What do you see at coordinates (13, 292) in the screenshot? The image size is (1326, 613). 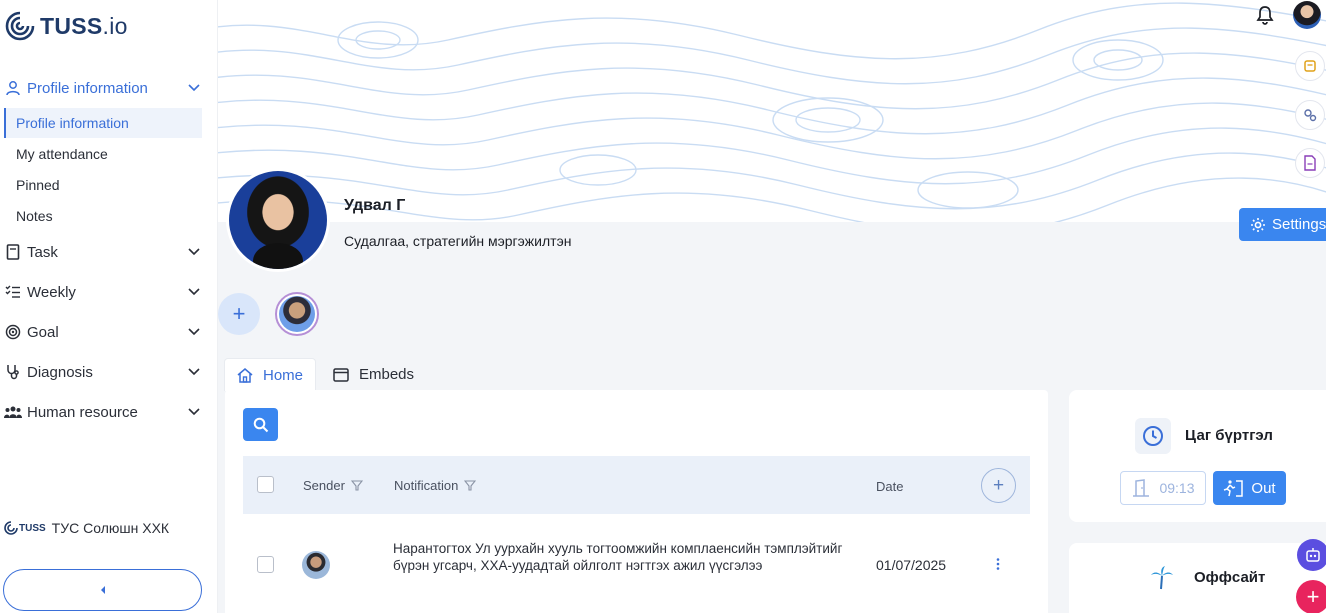 I see `checklist-icon` at bounding box center [13, 292].